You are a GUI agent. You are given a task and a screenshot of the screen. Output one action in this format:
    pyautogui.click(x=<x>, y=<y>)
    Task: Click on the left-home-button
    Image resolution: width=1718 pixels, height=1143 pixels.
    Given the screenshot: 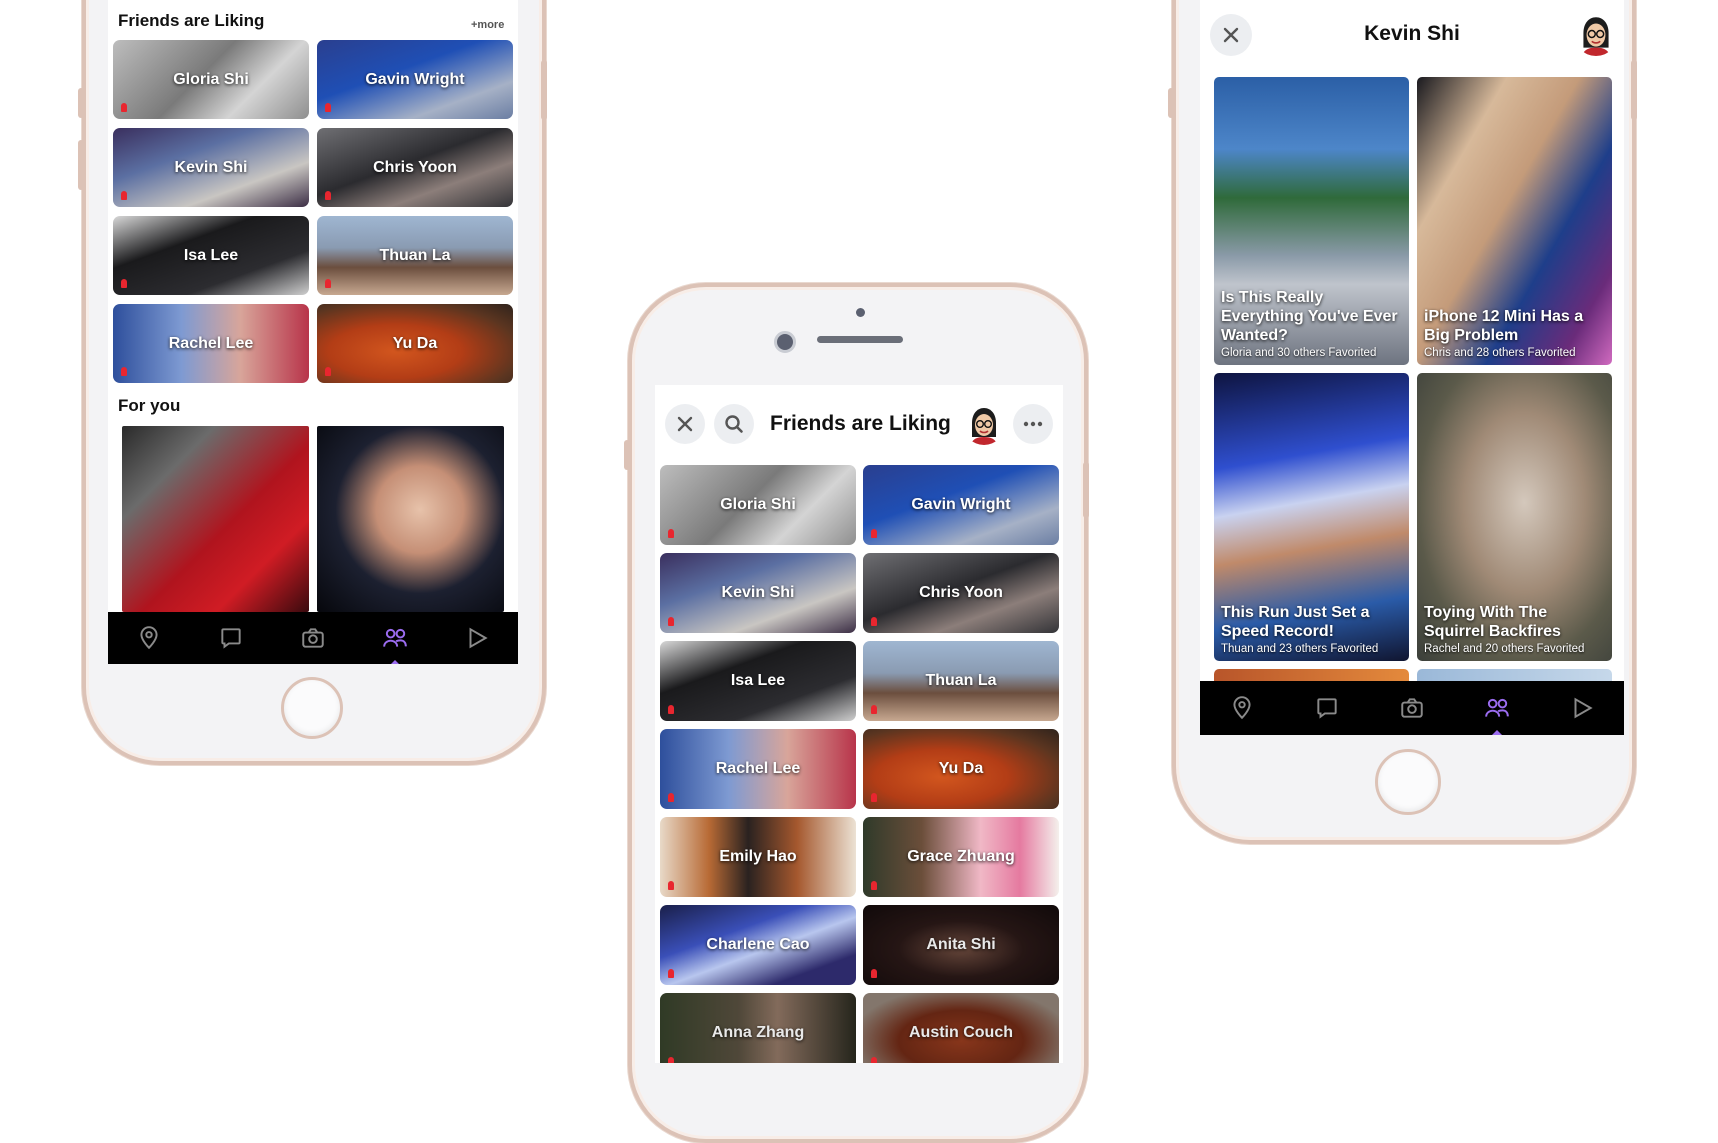 What is the action you would take?
    pyautogui.click(x=312, y=708)
    